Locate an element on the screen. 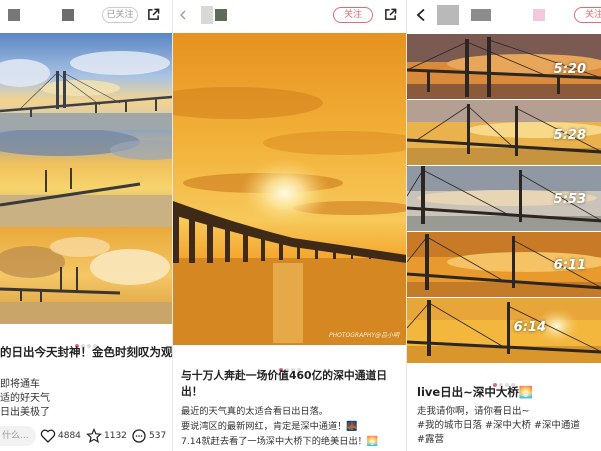 The image size is (601, 451). post-title: live日出~深中大桥🌅 is located at coordinates (475, 392).